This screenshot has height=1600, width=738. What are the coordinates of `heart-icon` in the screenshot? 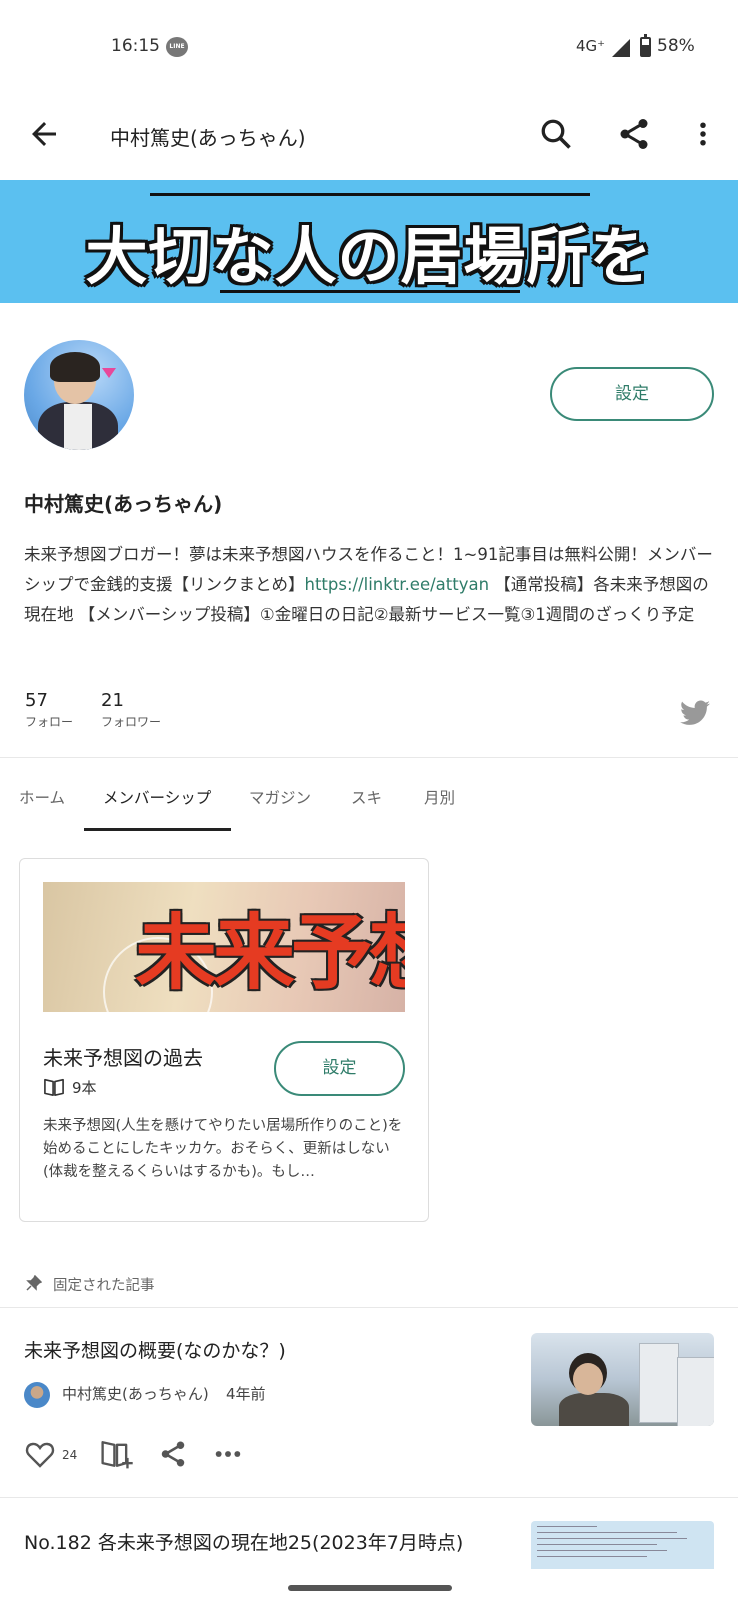 It's located at (40, 1454).